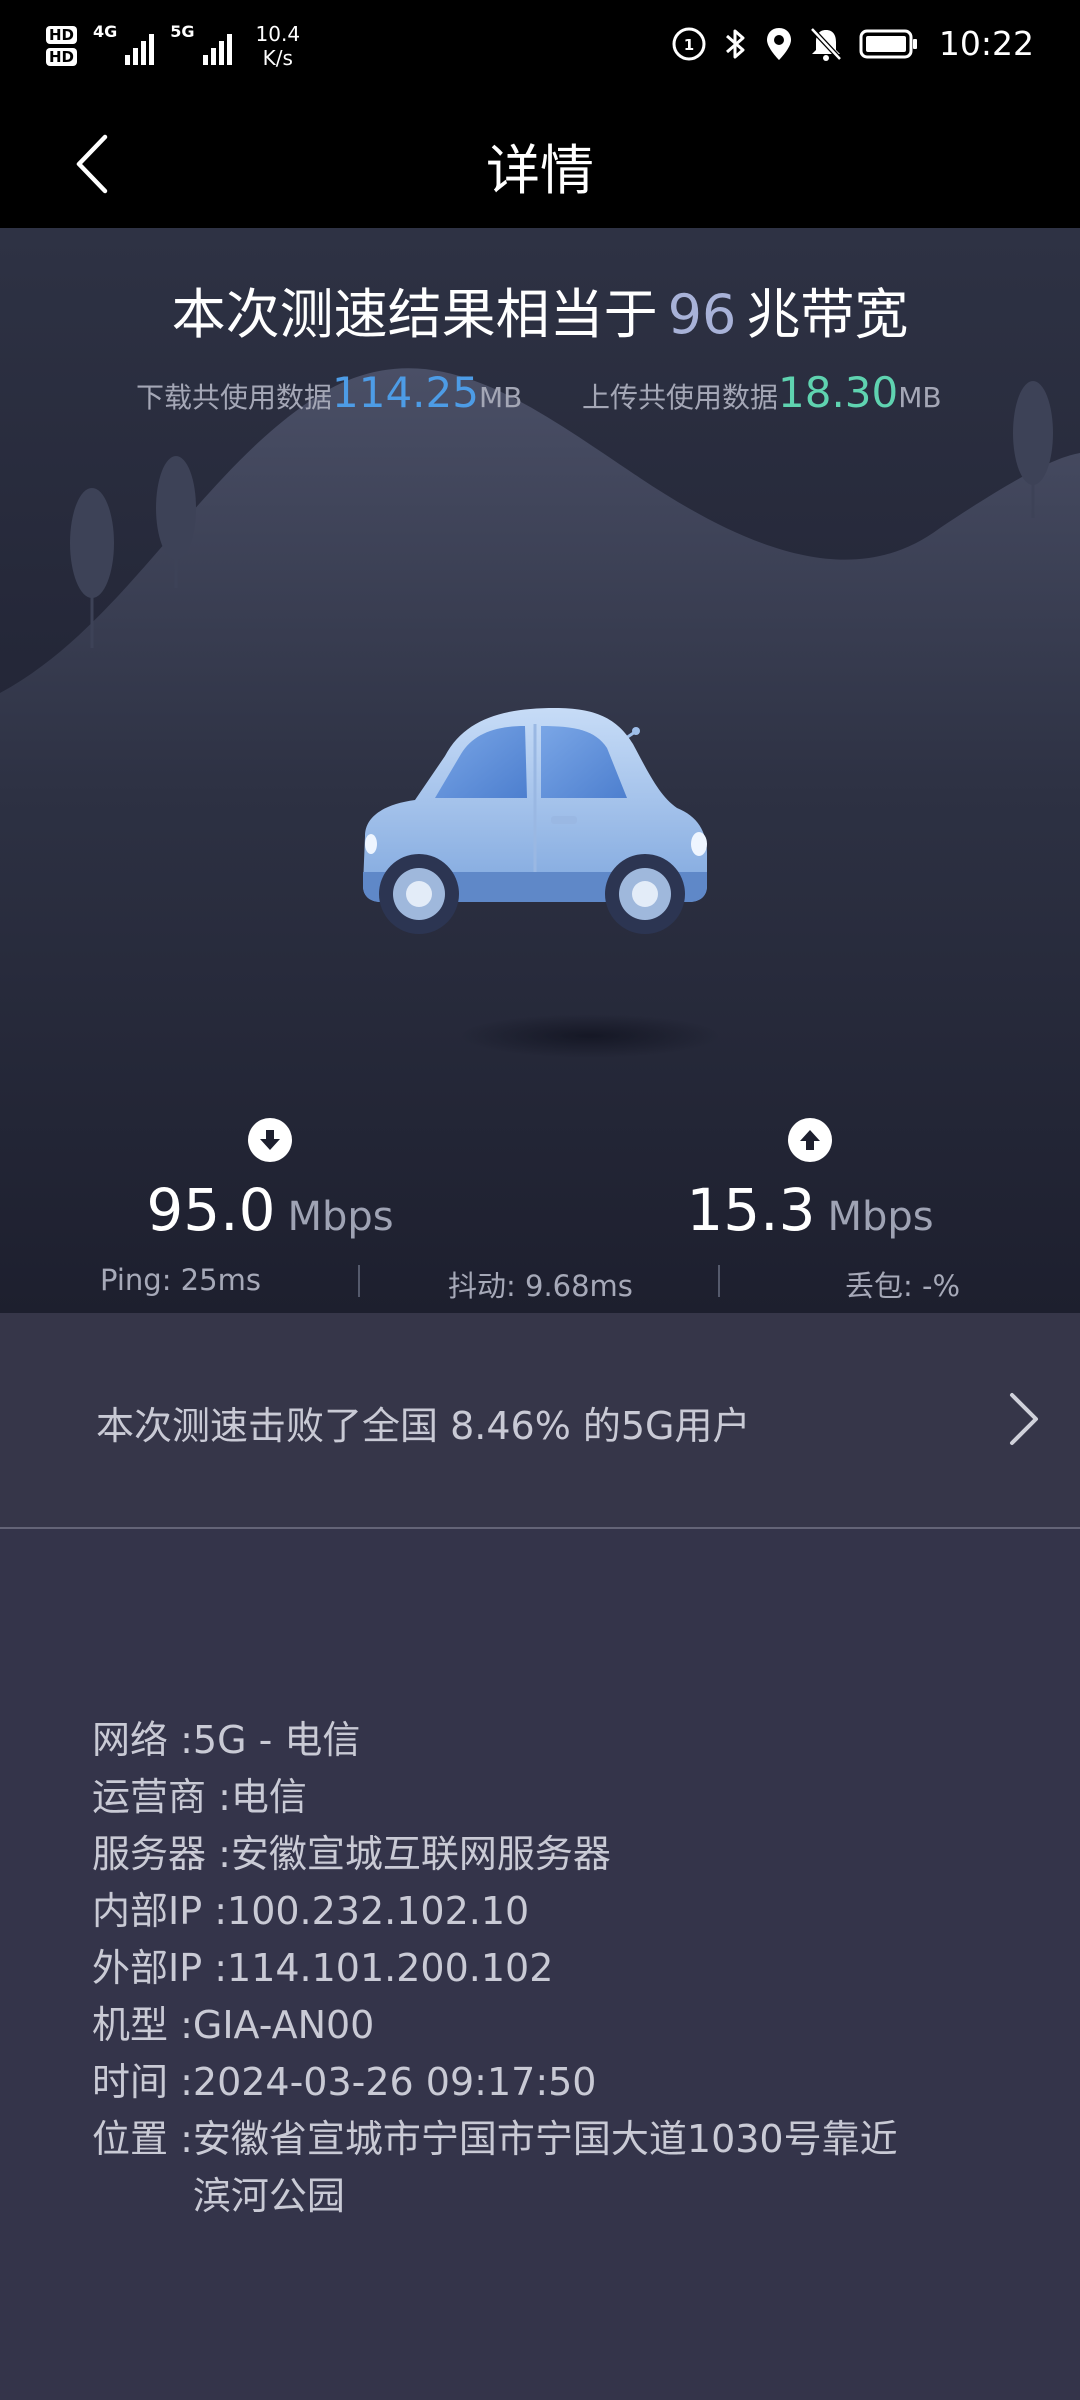 The width and height of the screenshot is (1080, 2400). Describe the element at coordinates (329, 392) in the screenshot. I see `download-data-usage: 下载共使用数据114.25MB` at that location.